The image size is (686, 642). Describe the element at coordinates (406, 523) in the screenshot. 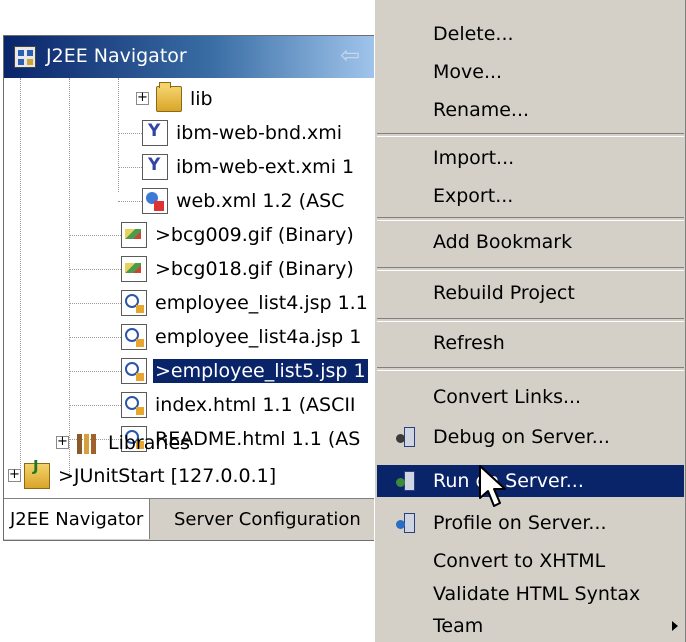

I see `profile-server-icon` at that location.